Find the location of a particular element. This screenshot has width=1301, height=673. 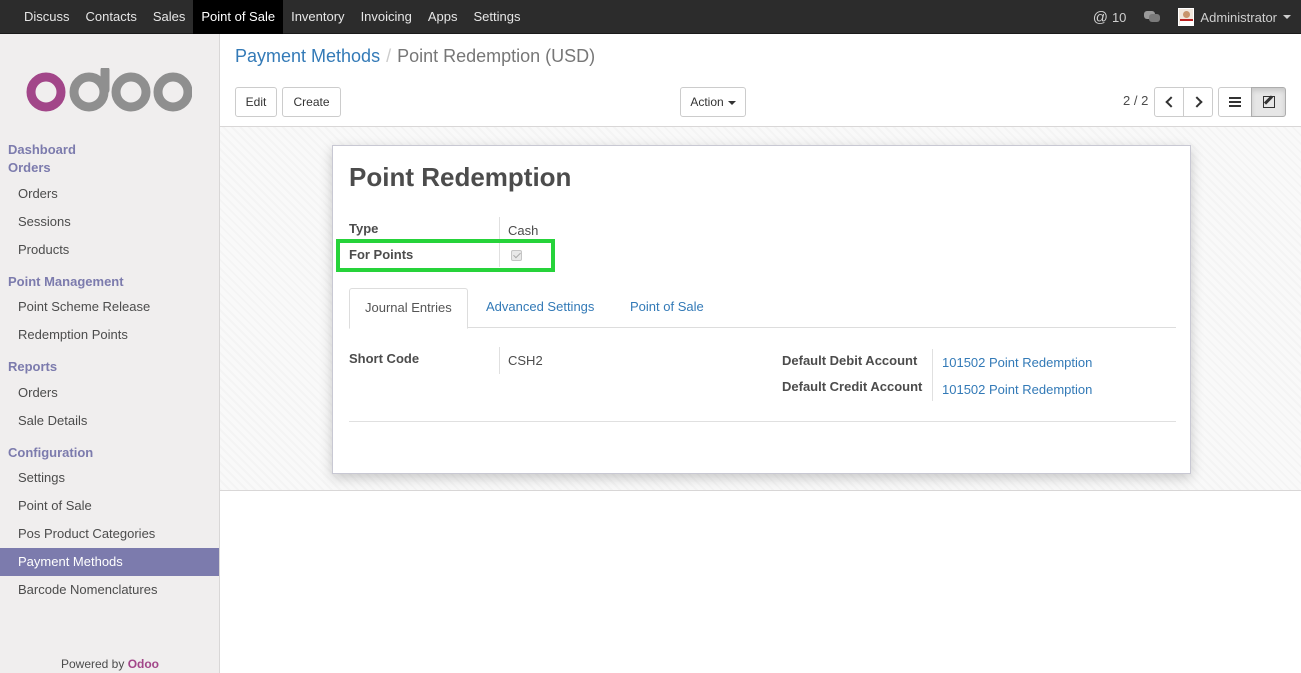

divider is located at coordinates (762, 421).